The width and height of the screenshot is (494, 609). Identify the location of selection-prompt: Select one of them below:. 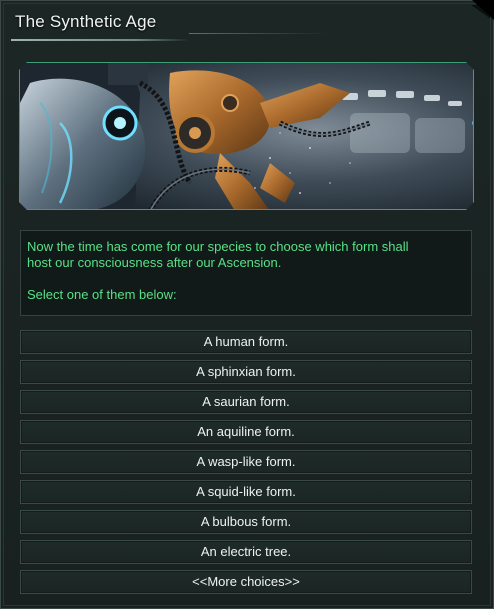
(102, 294).